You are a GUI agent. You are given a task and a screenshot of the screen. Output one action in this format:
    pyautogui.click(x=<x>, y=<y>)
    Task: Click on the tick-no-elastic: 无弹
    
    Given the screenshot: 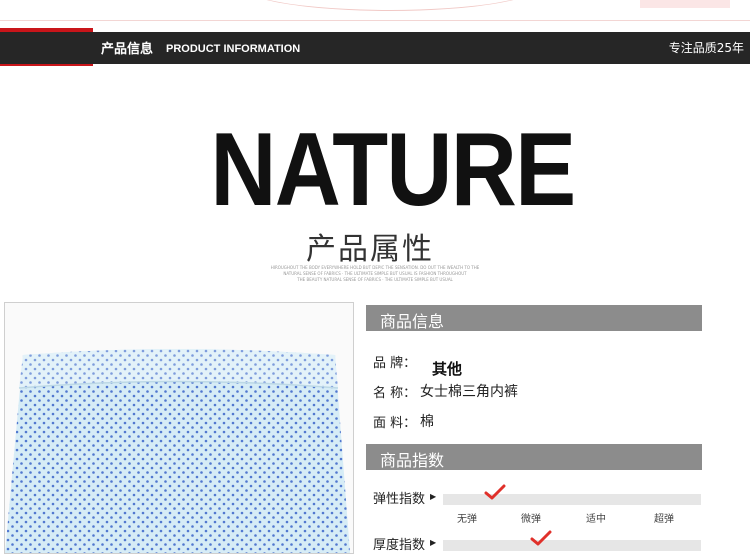 What is the action you would take?
    pyautogui.click(x=467, y=519)
    